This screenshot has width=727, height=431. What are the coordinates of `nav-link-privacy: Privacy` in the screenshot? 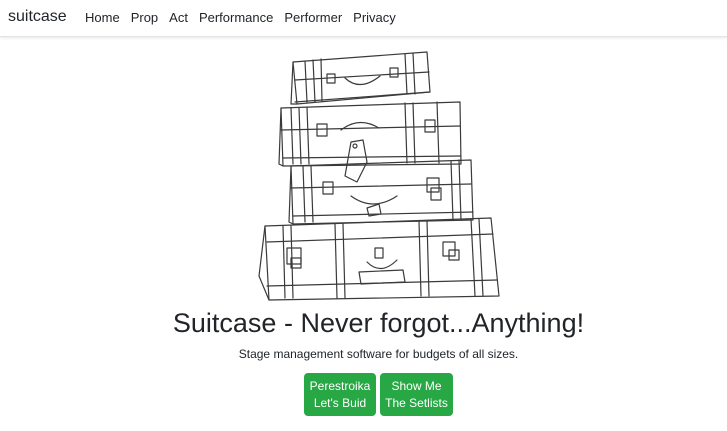 It's located at (374, 17).